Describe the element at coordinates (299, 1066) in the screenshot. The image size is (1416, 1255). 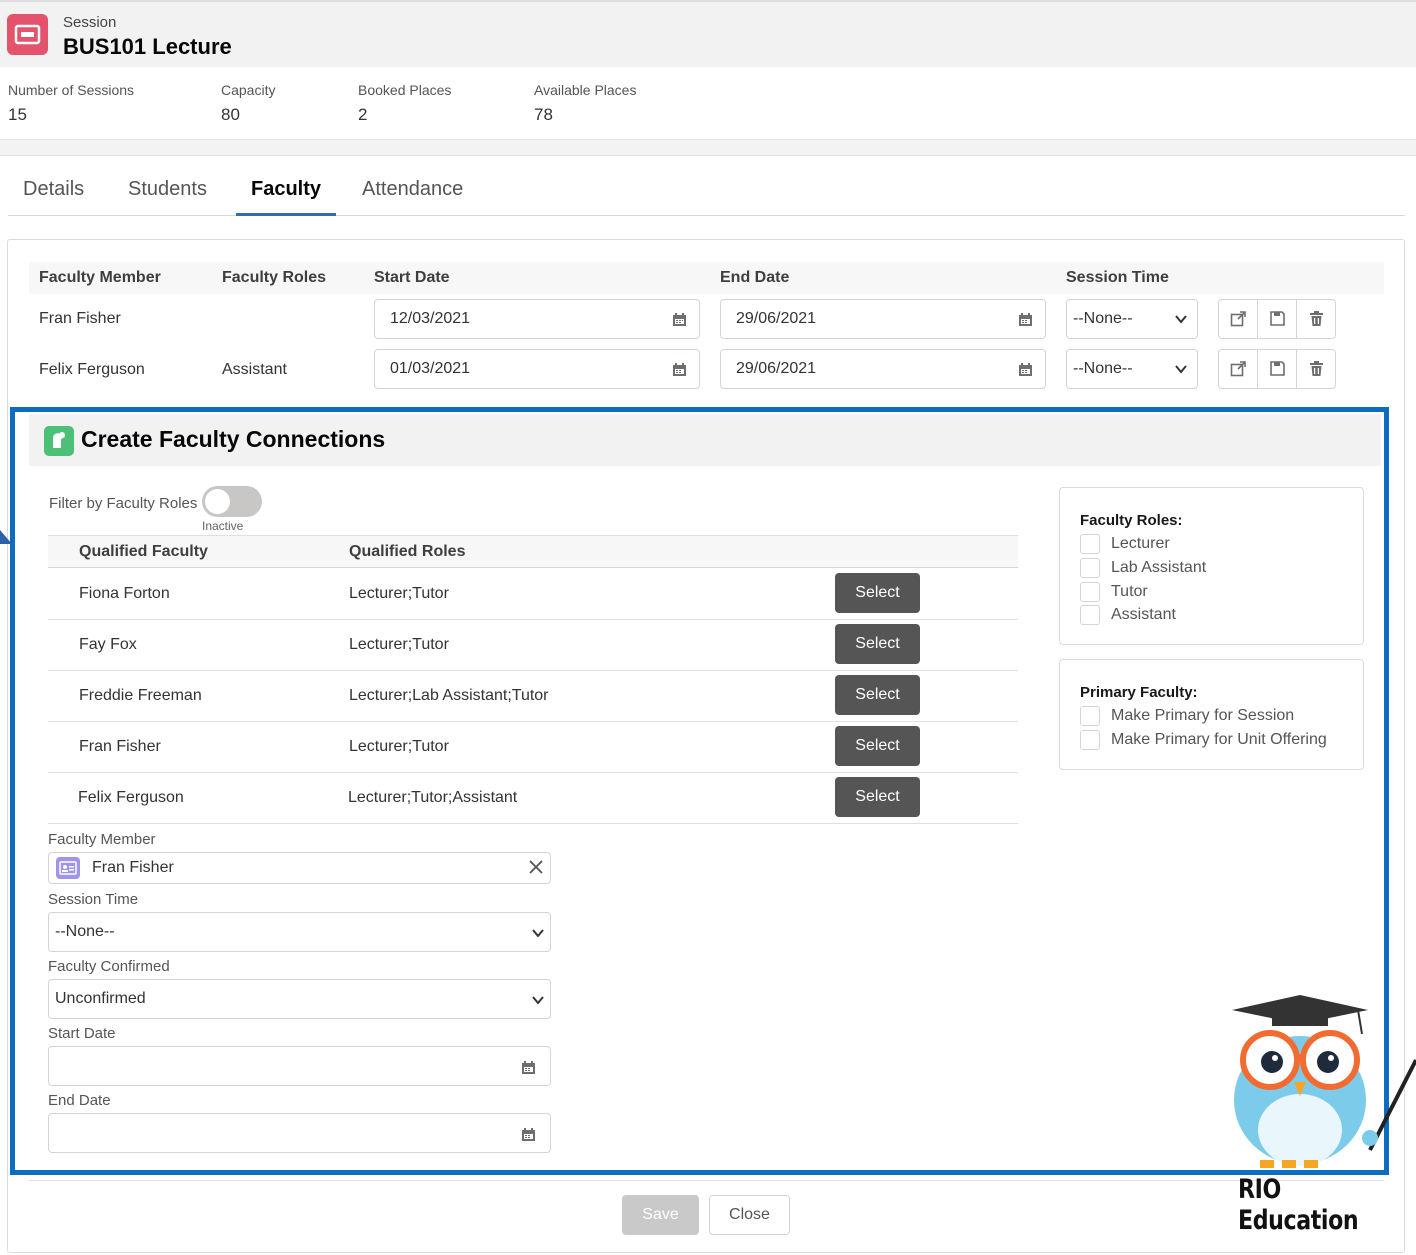
I see `start-date-input` at that location.